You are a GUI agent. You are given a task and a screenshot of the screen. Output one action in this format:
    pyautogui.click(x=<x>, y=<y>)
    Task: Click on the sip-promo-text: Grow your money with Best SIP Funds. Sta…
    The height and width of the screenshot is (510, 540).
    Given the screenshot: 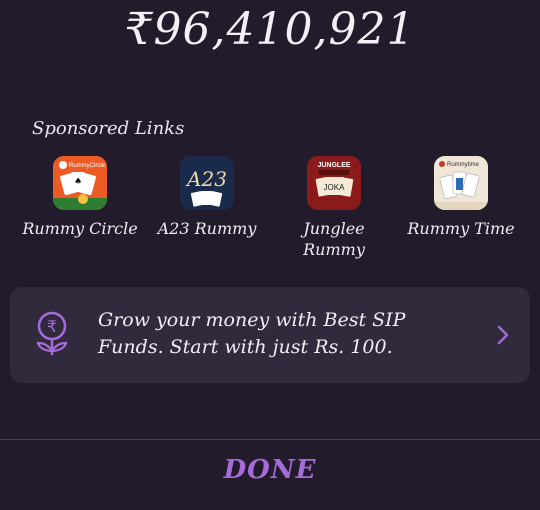 What is the action you would take?
    pyautogui.click(x=252, y=333)
    